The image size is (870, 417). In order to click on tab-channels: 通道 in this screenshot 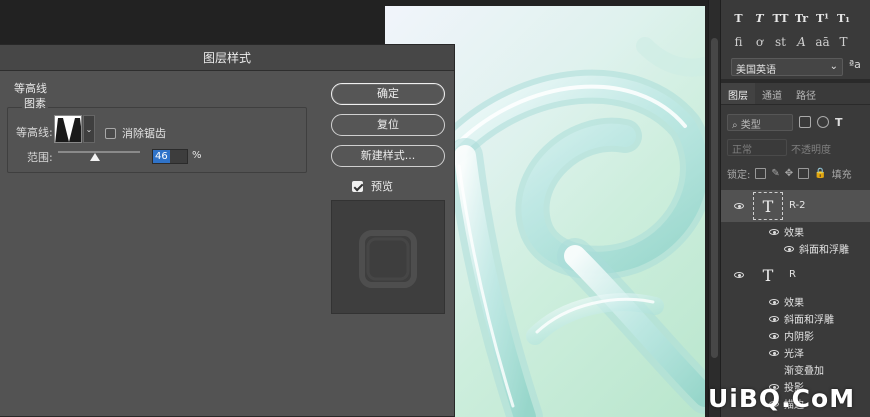, I will do `click(772, 93)`.